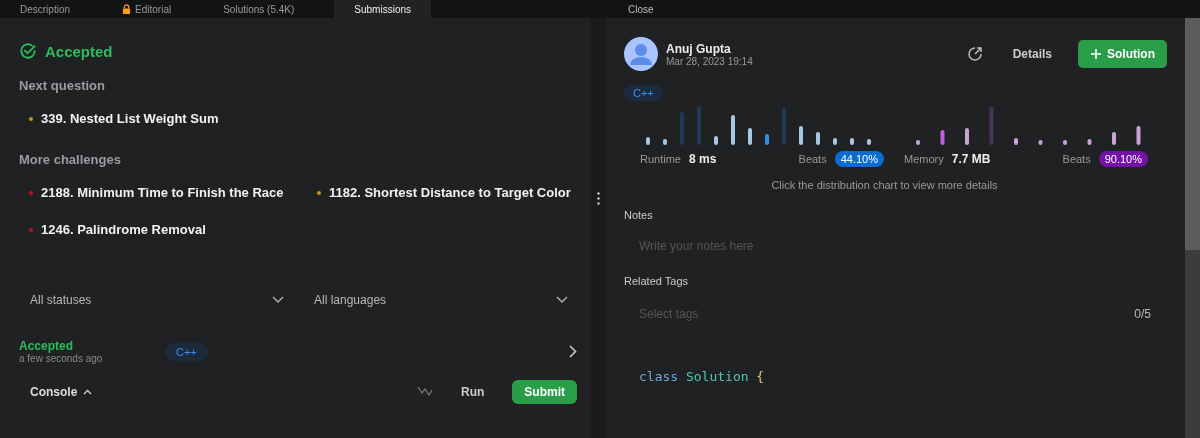 The image size is (1200, 438). Describe the element at coordinates (59, 9) in the screenshot. I see `panel-tab: Description` at that location.